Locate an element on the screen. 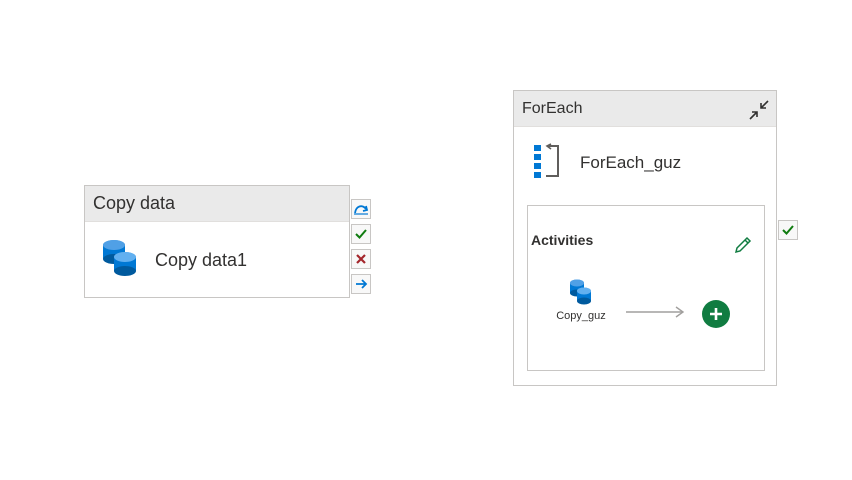 This screenshot has height=480, width=852. activity-connectors is located at coordinates (361, 246).